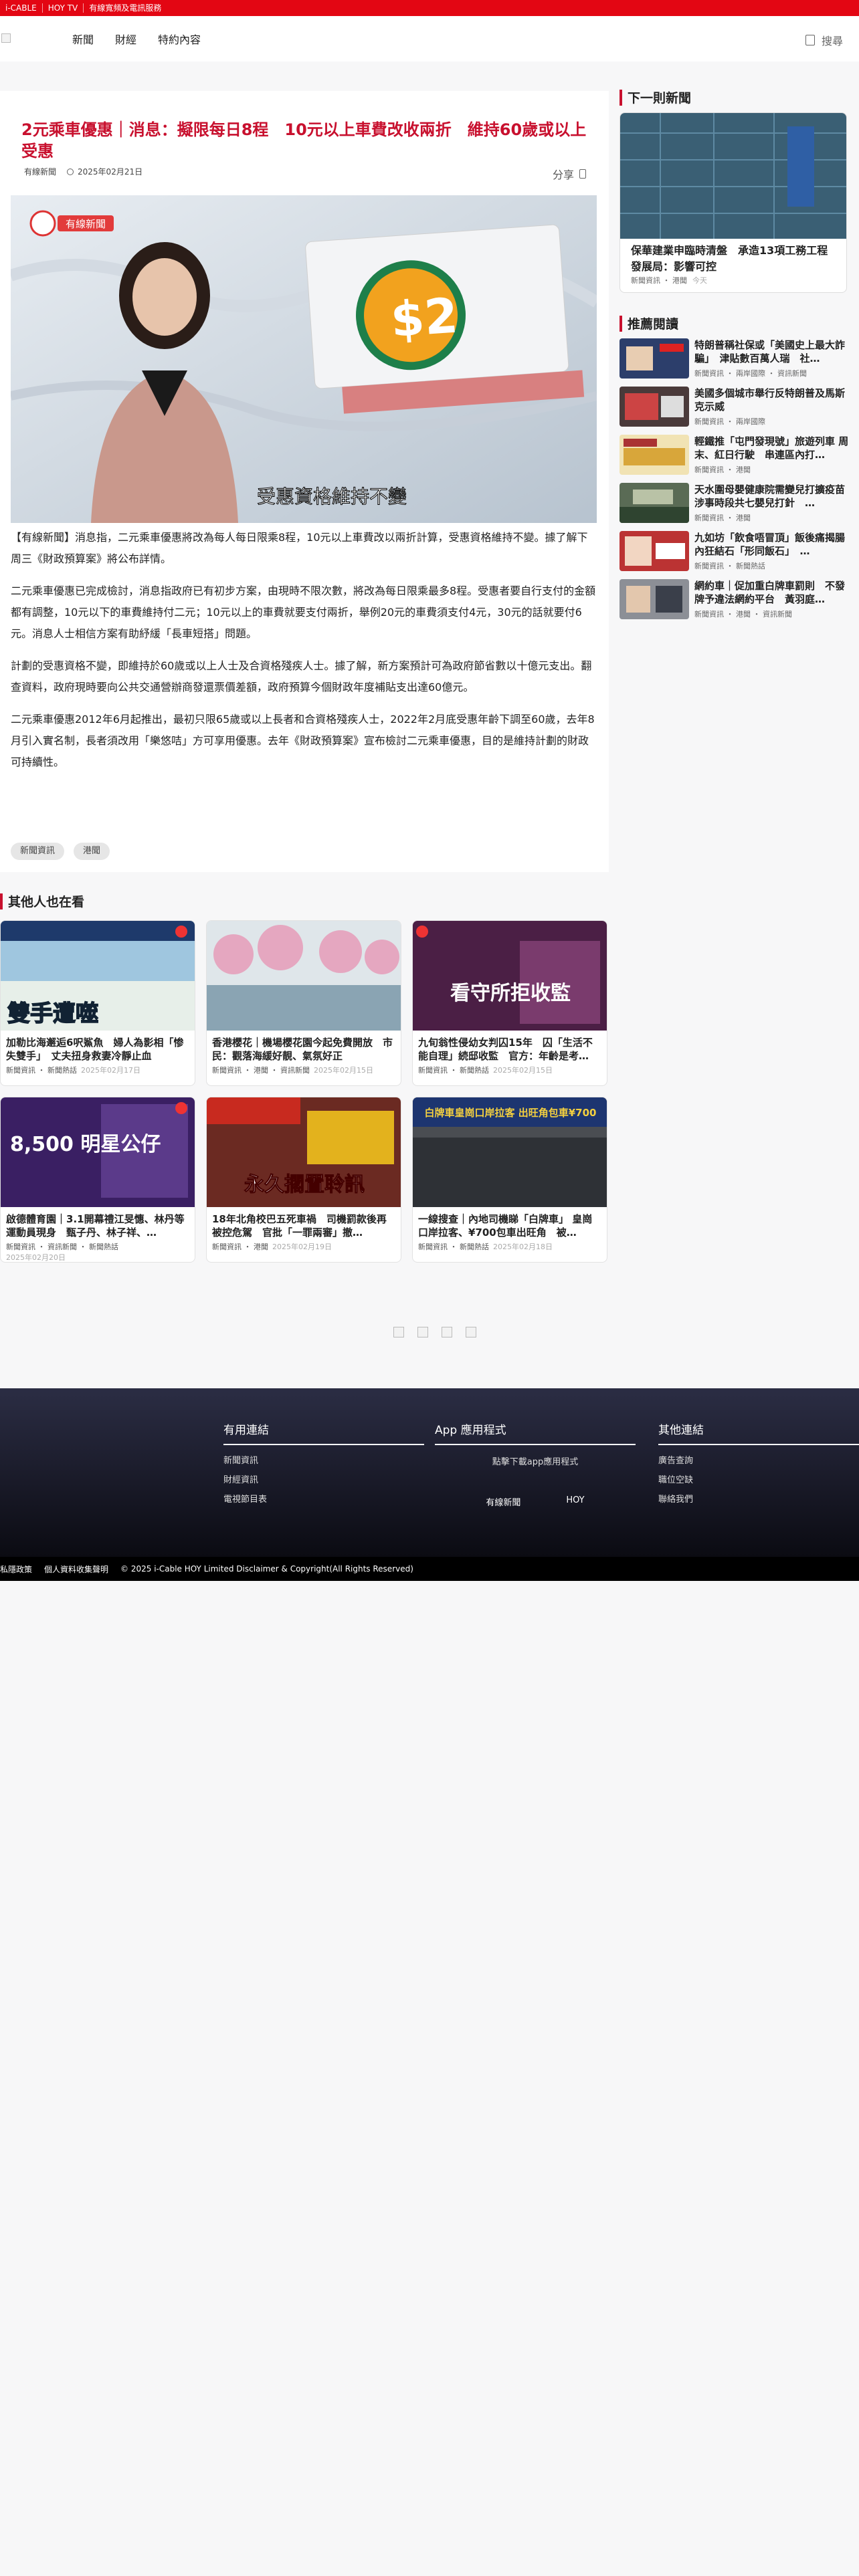  What do you see at coordinates (523, 1070) in the screenshot?
I see `others-card-date: 2025年02月15日` at bounding box center [523, 1070].